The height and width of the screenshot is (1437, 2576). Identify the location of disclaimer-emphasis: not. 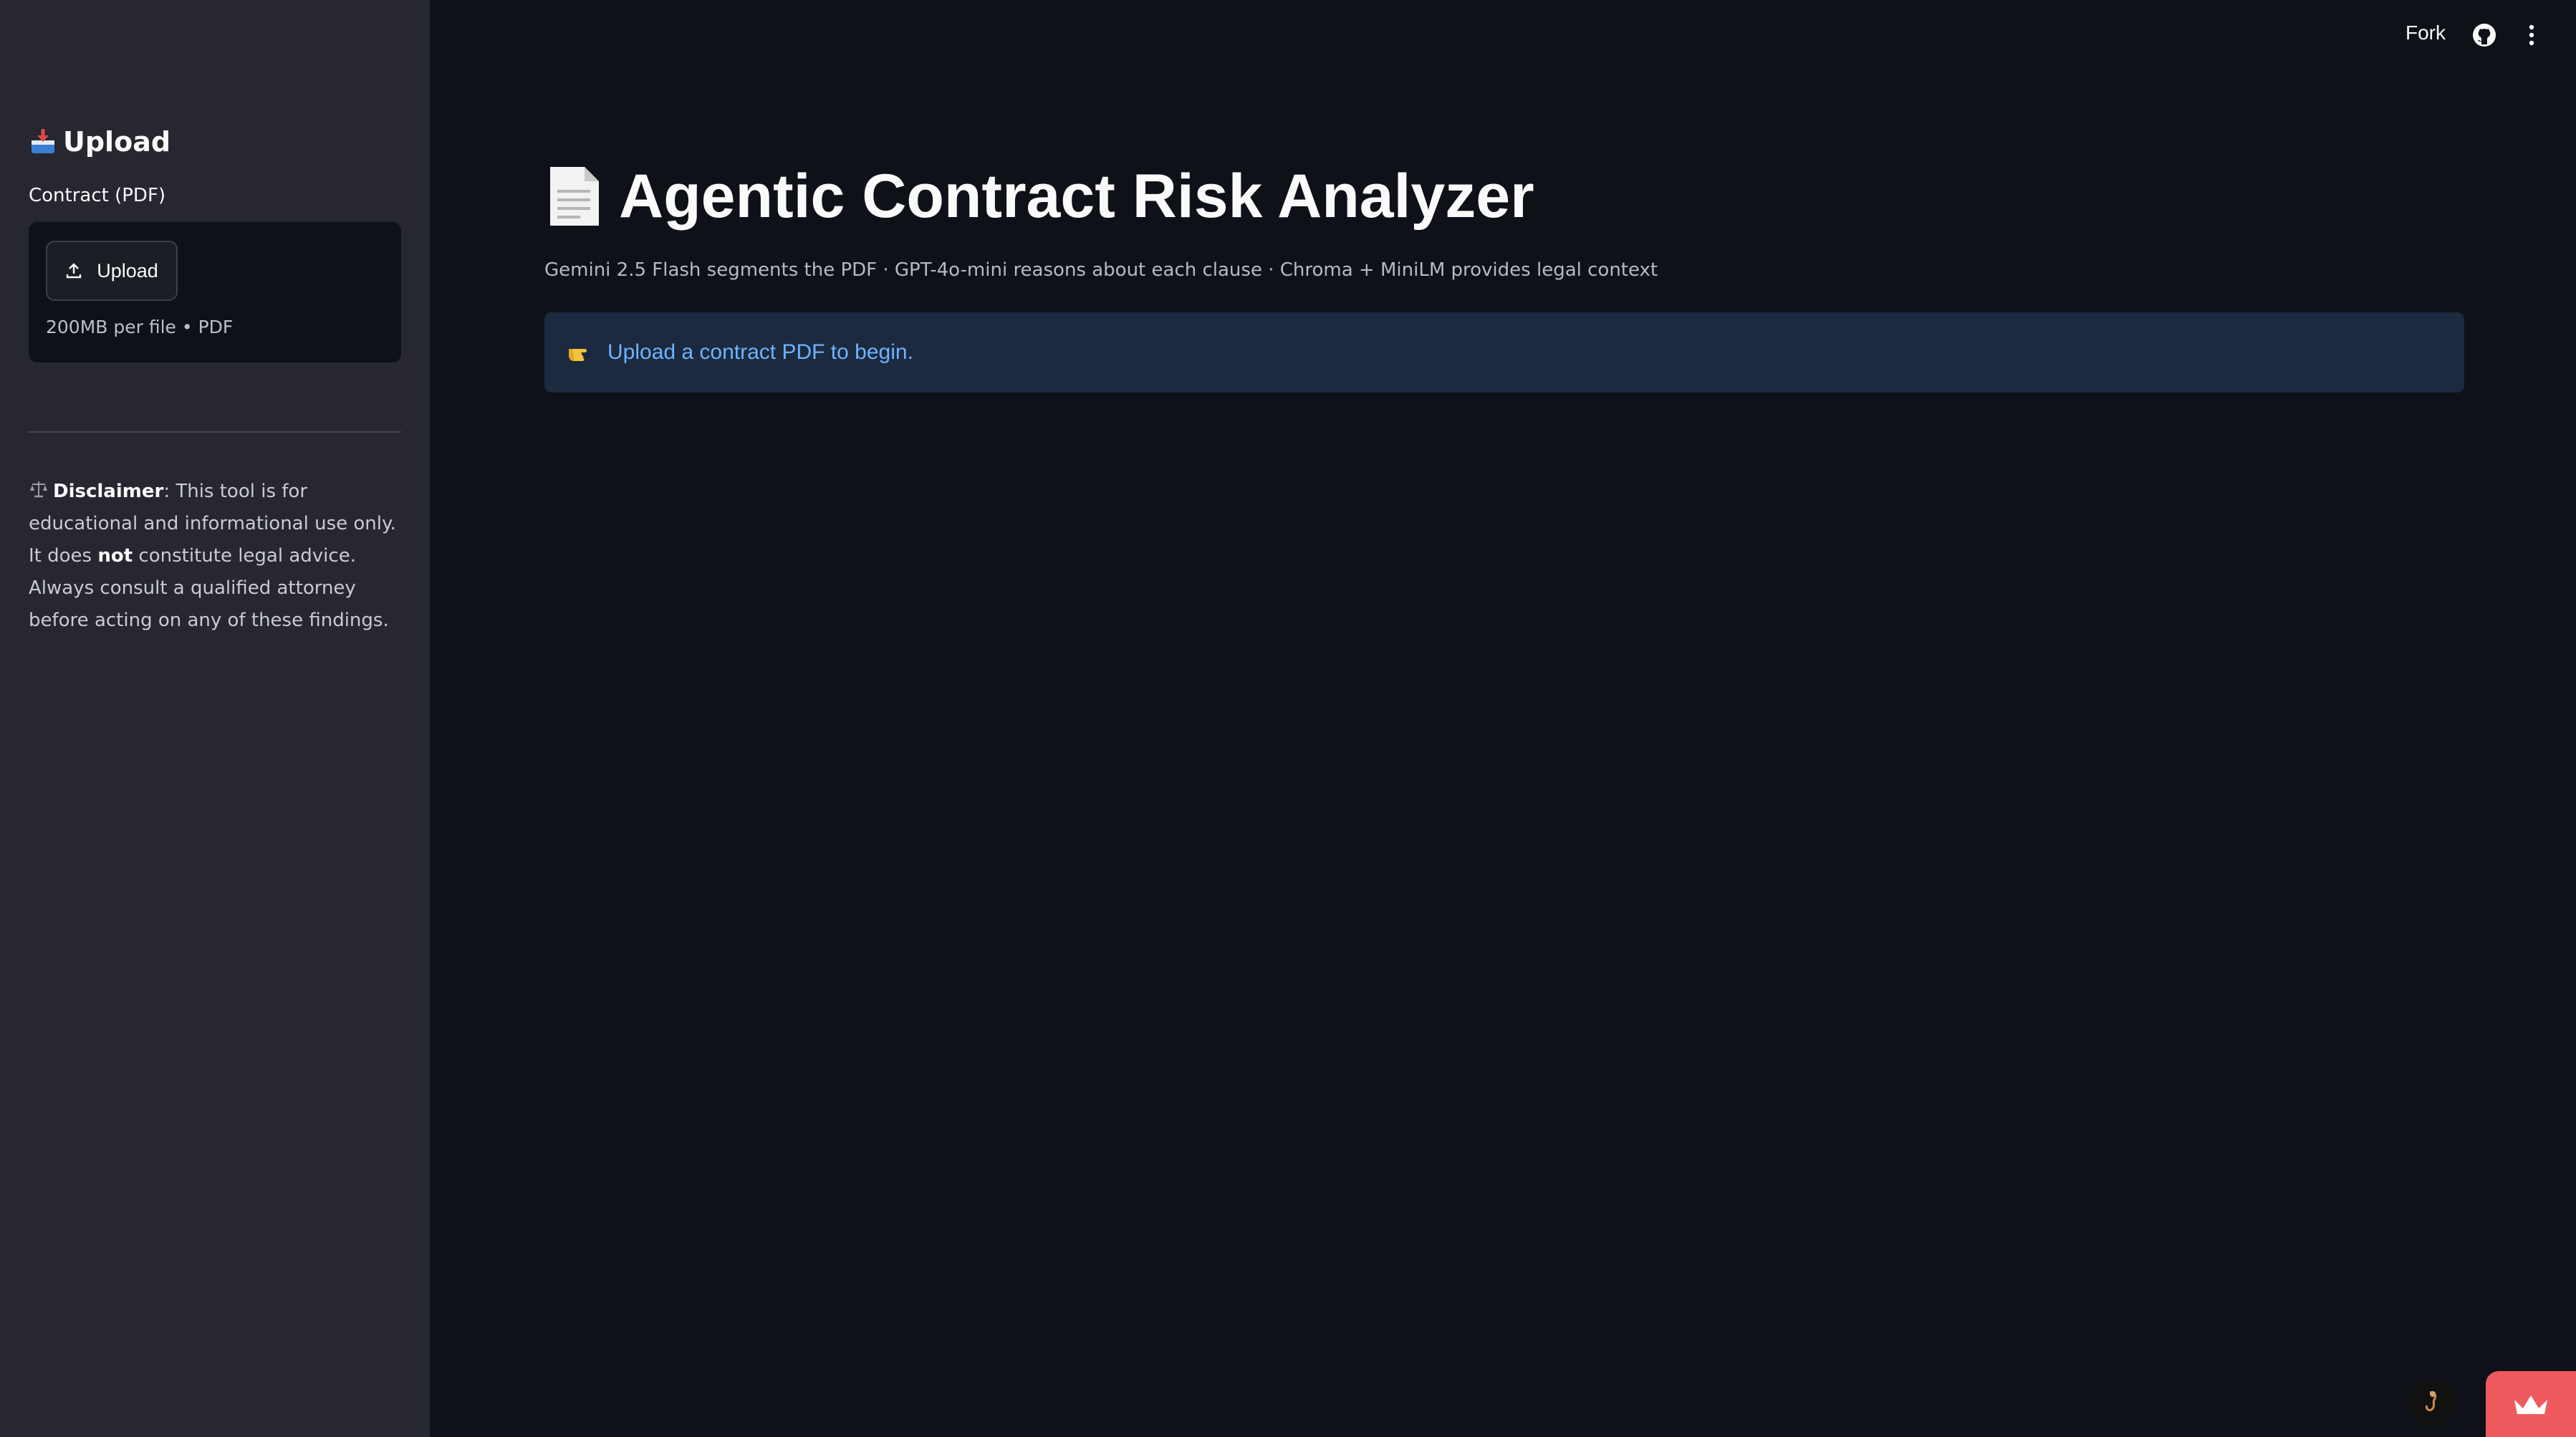
(115, 556).